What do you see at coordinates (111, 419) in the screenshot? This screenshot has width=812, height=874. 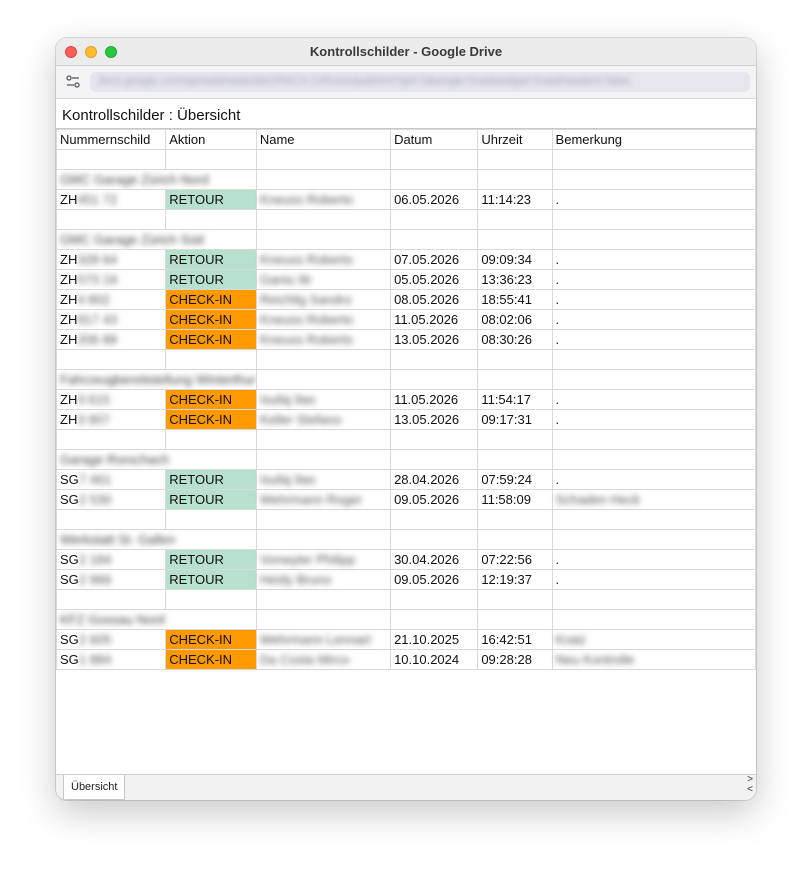 I see `plate-cell: ZH3 907` at bounding box center [111, 419].